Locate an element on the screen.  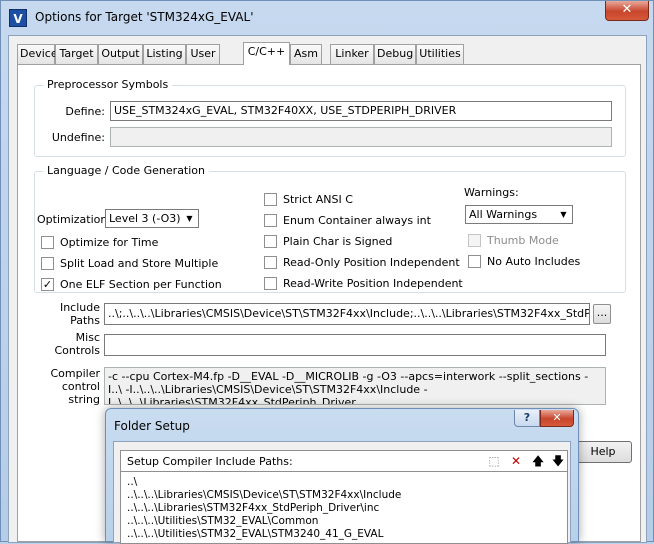
window-title: Options for Target 'STM324xG_EVAL' is located at coordinates (144, 17).